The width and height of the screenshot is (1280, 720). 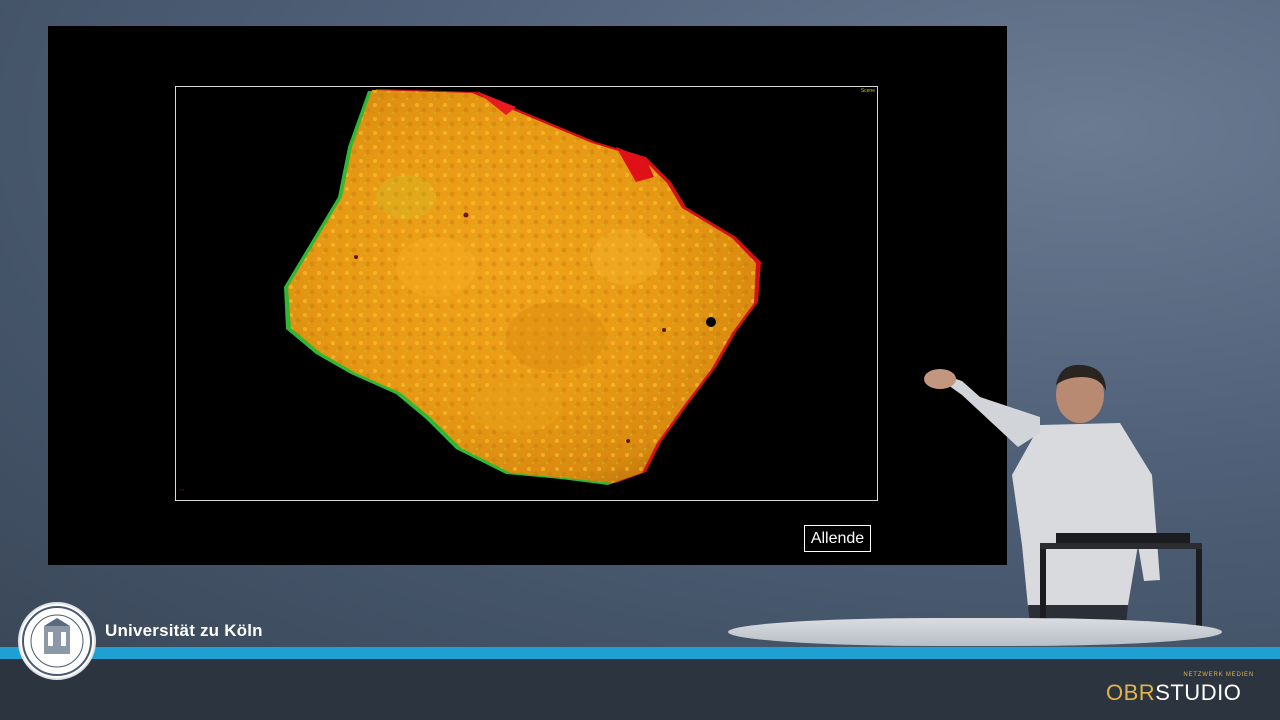 I want to click on viewport-scene-label: Scene, so click(x=867, y=91).